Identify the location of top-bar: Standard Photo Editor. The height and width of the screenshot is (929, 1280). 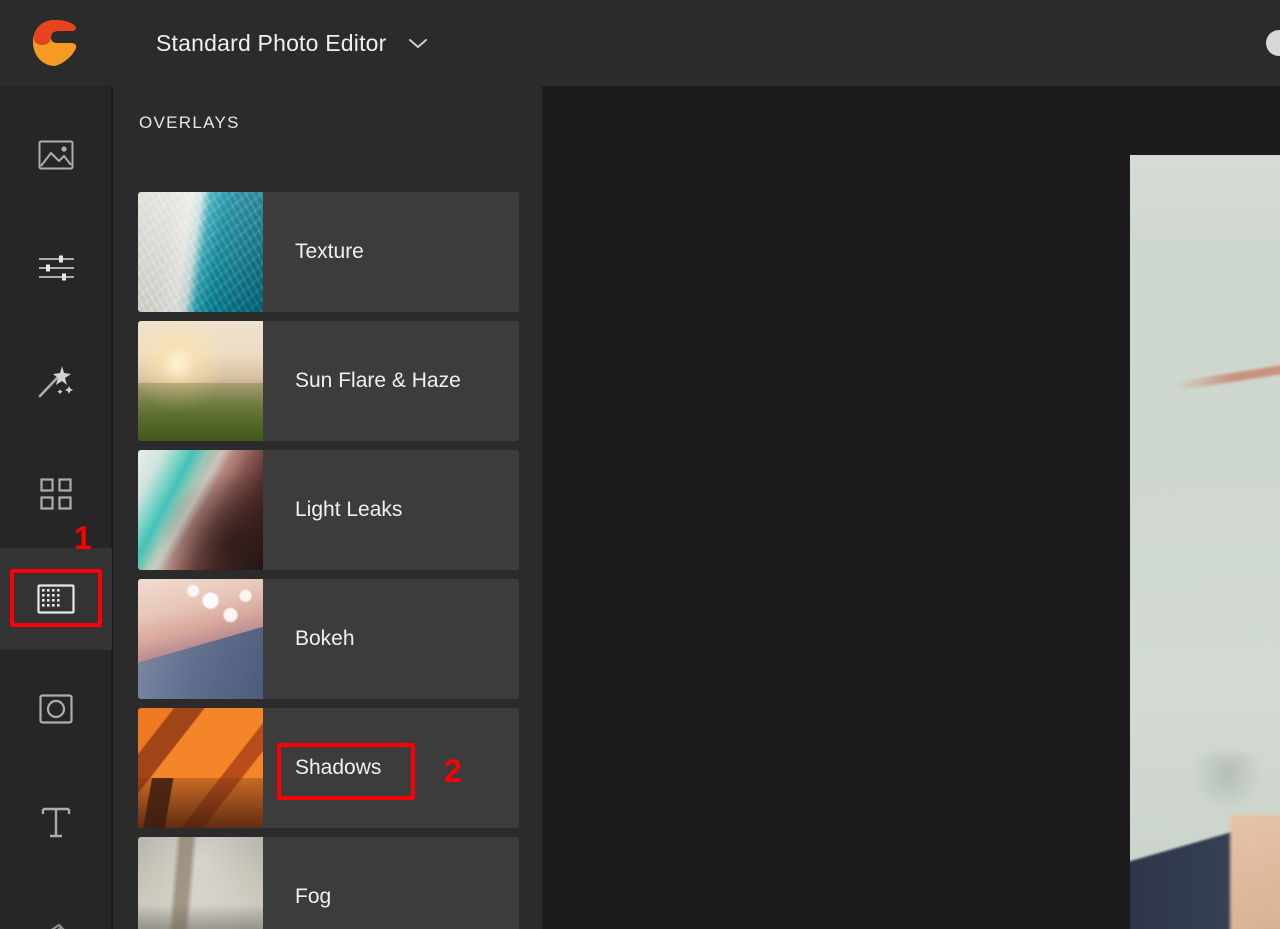
(640, 43).